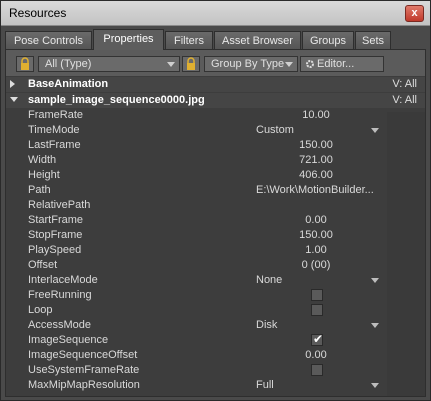 Image resolution: width=431 pixels, height=401 pixels. Describe the element at coordinates (317, 310) in the screenshot. I see `loop-checkbox` at that location.